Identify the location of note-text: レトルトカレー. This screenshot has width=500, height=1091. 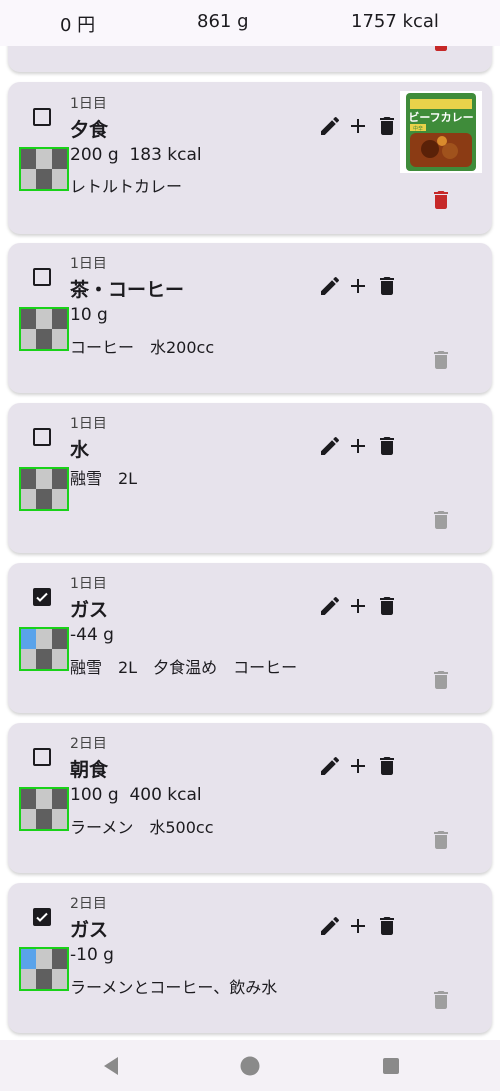
(126, 186).